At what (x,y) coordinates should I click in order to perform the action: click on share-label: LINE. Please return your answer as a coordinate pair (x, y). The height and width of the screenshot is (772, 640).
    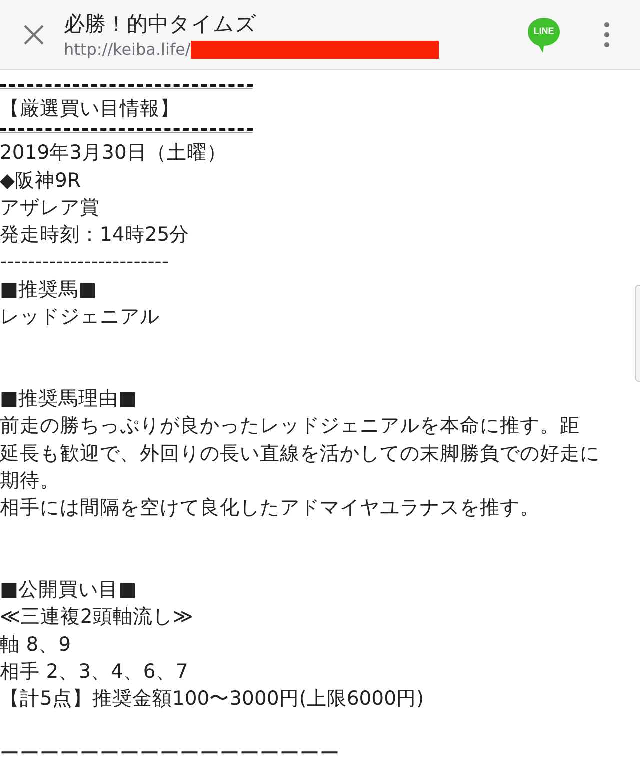
    Looking at the image, I should click on (544, 31).